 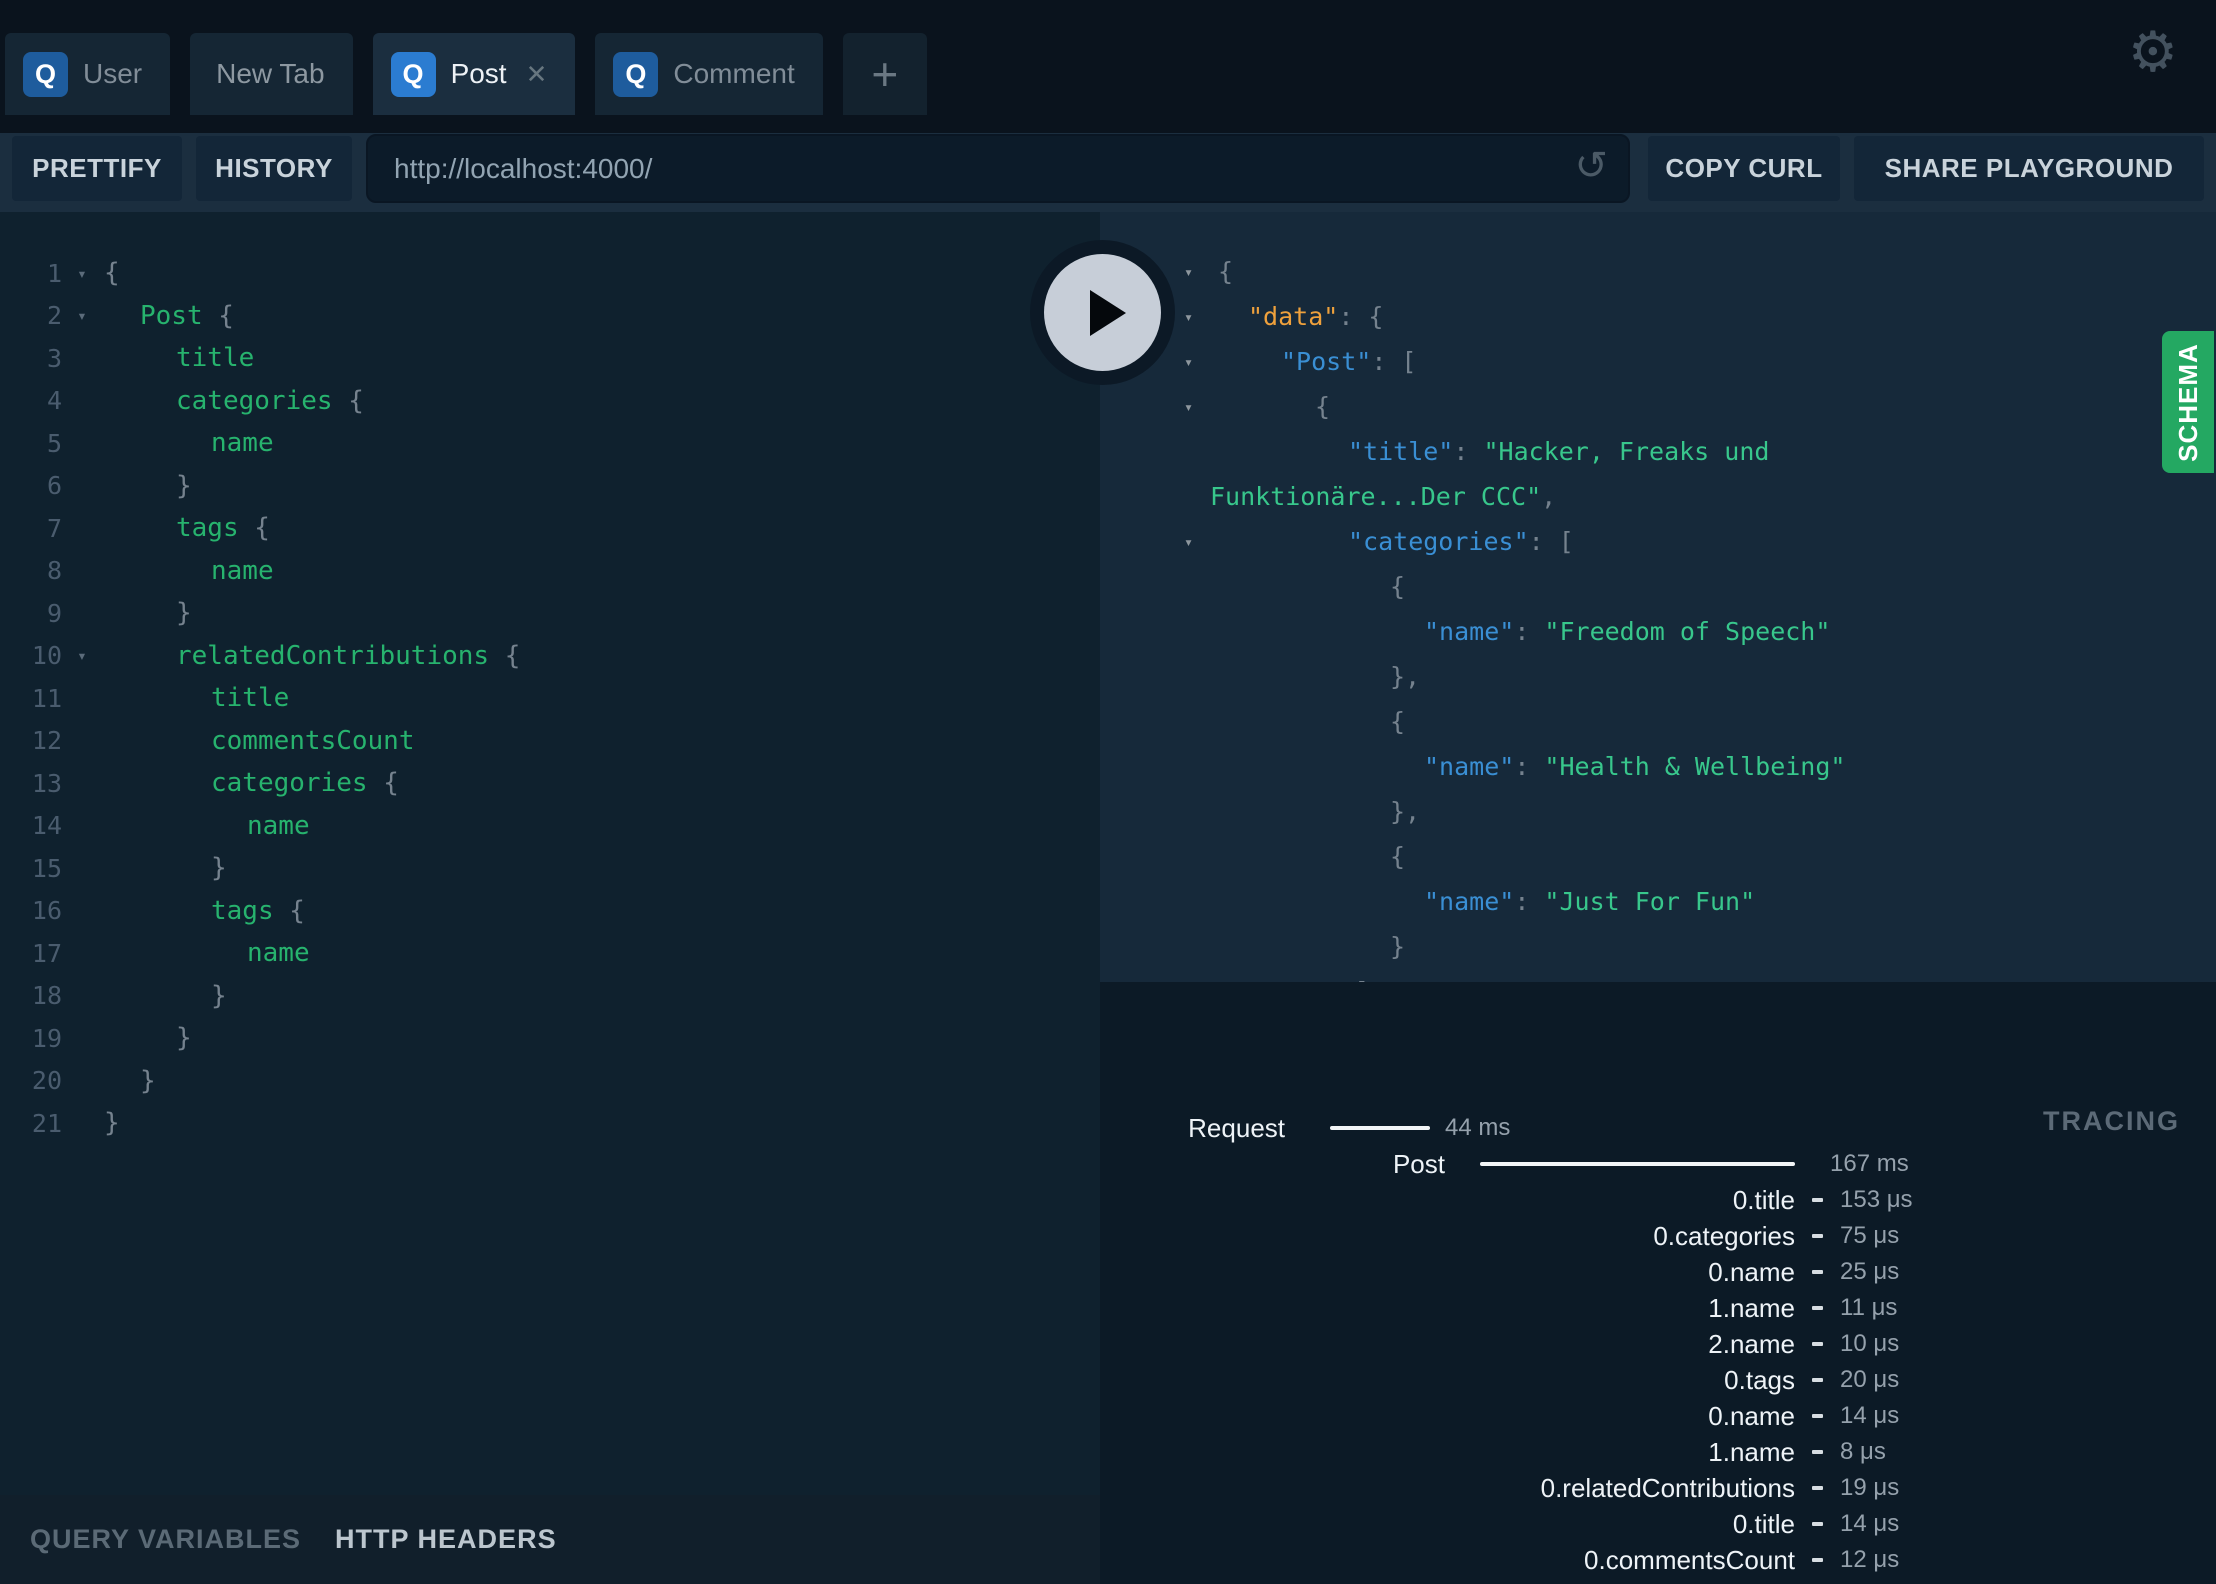 What do you see at coordinates (46, 656) in the screenshot?
I see `line-number: 10` at bounding box center [46, 656].